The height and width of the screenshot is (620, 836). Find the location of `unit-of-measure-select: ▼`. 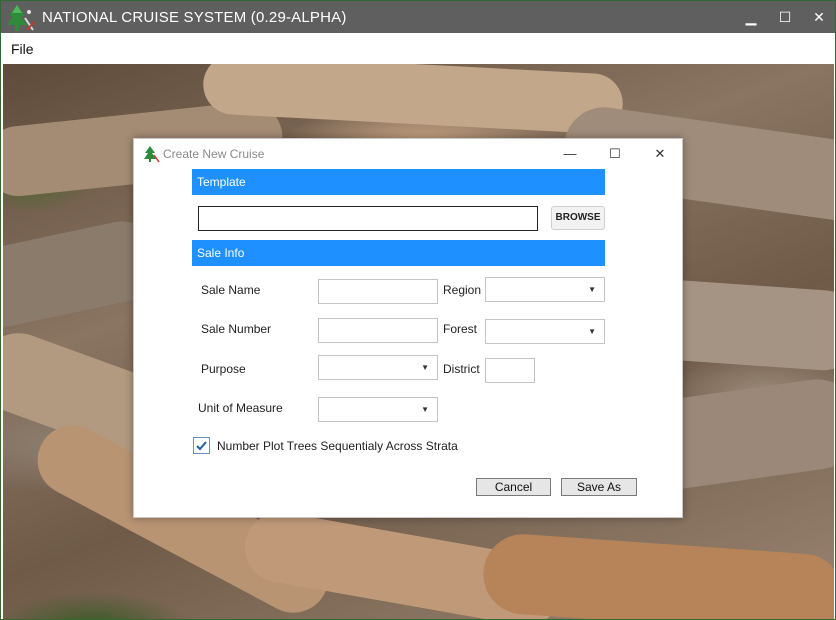

unit-of-measure-select: ▼ is located at coordinates (378, 409).